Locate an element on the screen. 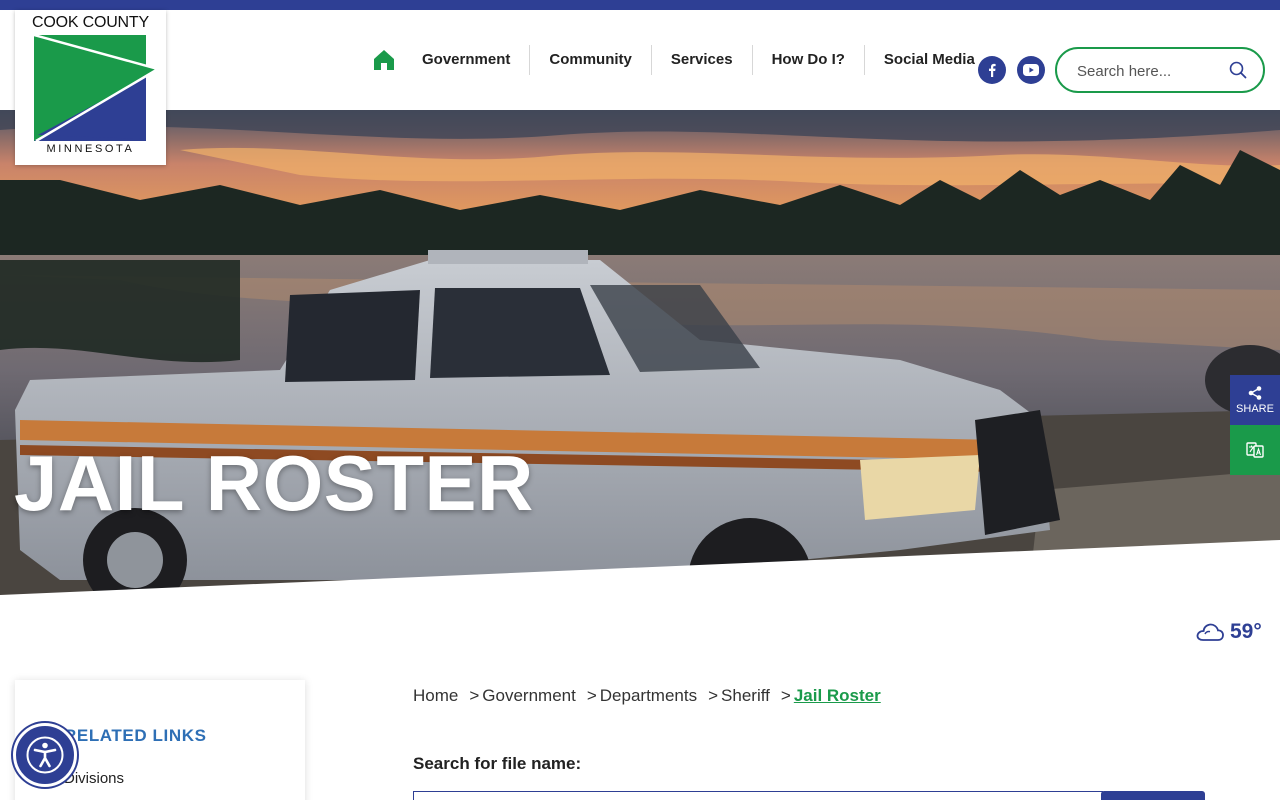  accessibility-button is located at coordinates (45, 755).